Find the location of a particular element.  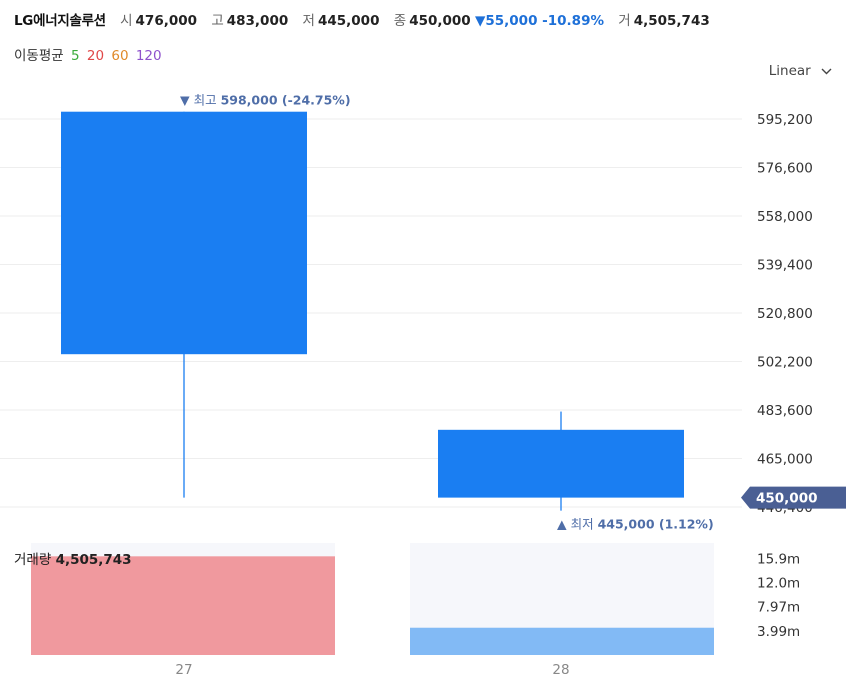

high-annotation: ▼ 최고 598,000 (-24.75%) is located at coordinates (265, 100).